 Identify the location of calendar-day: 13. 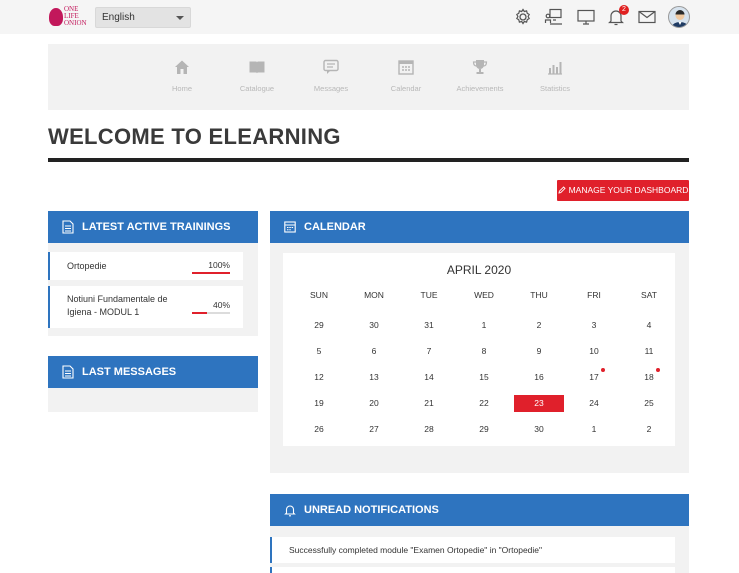
(374, 377).